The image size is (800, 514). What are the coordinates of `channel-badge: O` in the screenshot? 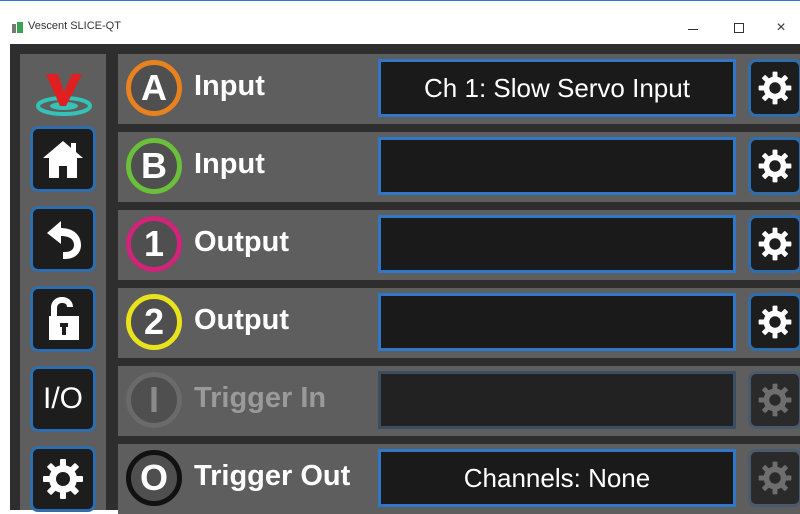 It's located at (154, 478).